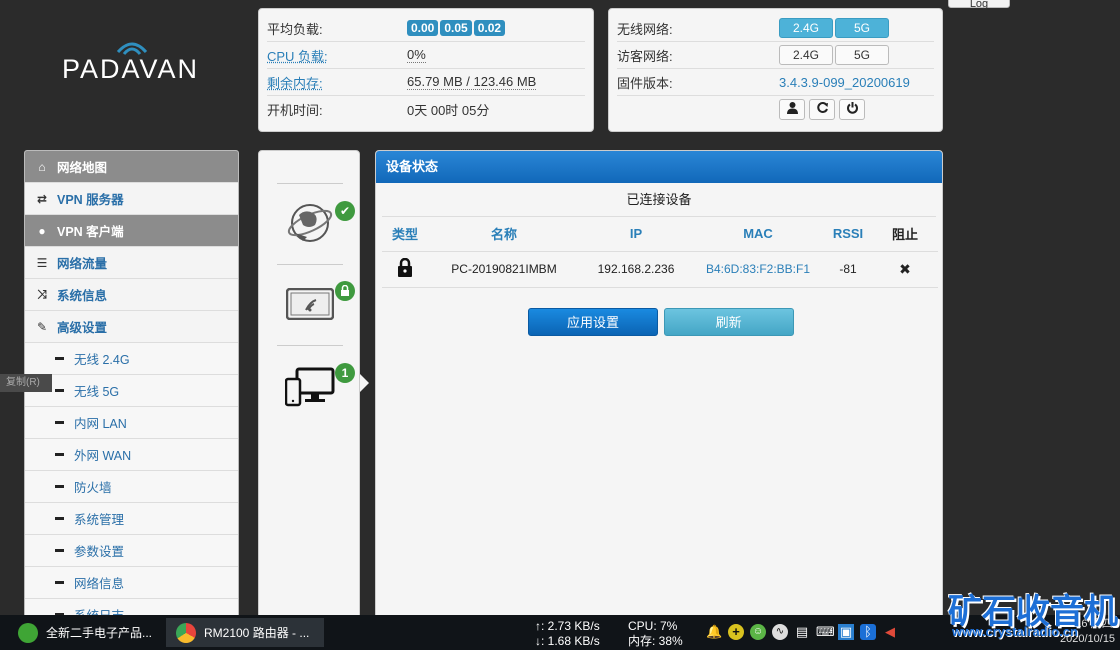 The height and width of the screenshot is (650, 1120). I want to click on uptime-row: 开机时间: 0天 00时 05分, so click(426, 109).